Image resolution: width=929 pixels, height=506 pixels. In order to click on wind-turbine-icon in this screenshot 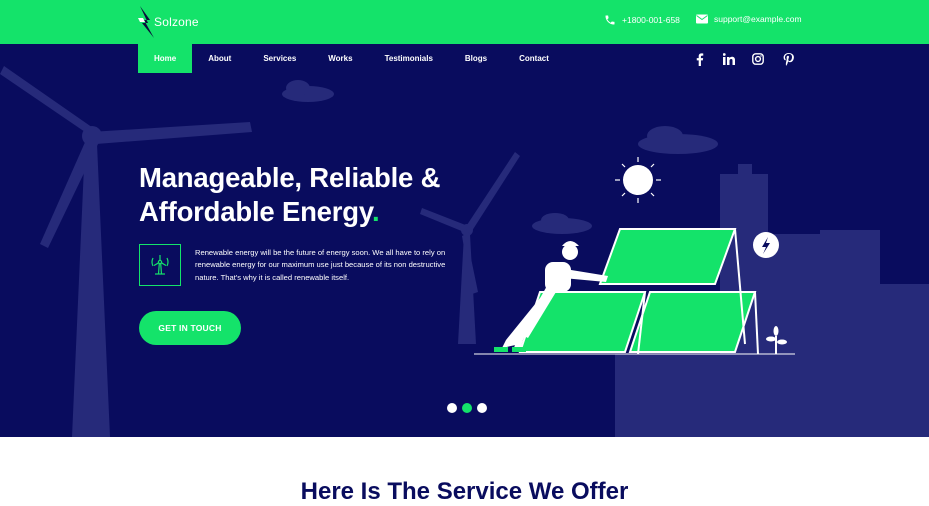, I will do `click(160, 265)`.